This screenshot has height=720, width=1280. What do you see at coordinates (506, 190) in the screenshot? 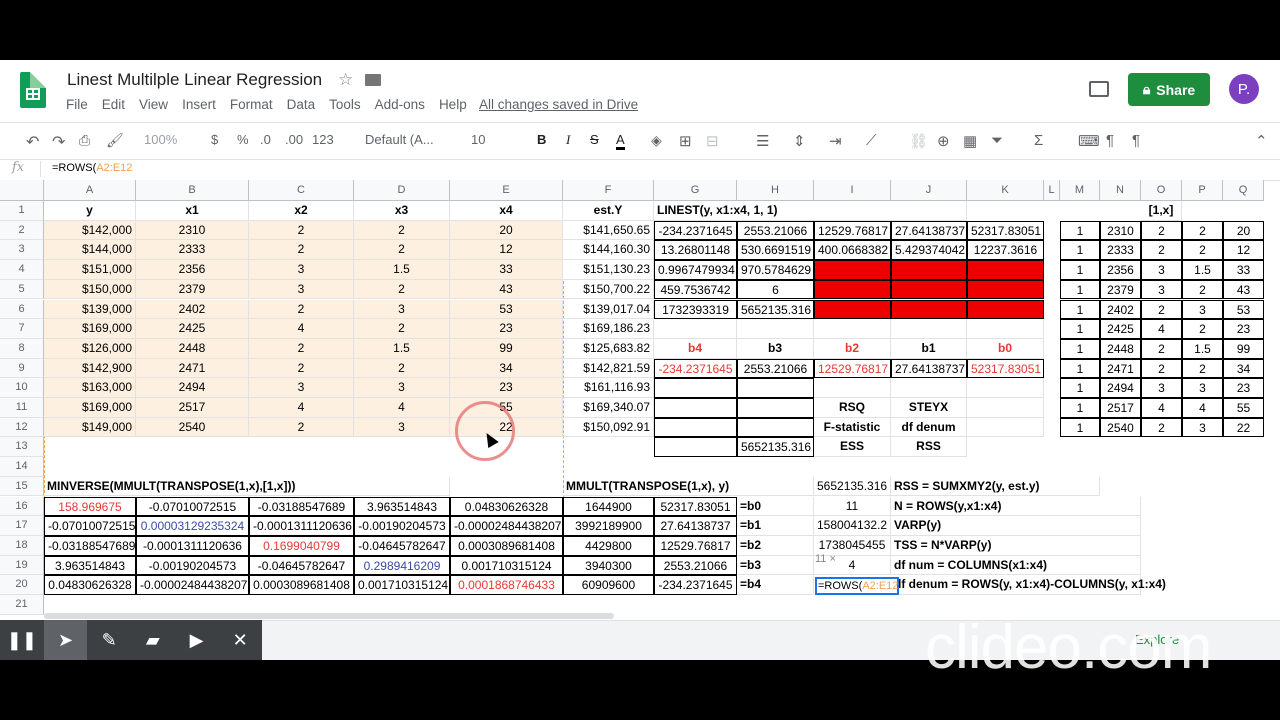
I see `column-header-E: E` at bounding box center [506, 190].